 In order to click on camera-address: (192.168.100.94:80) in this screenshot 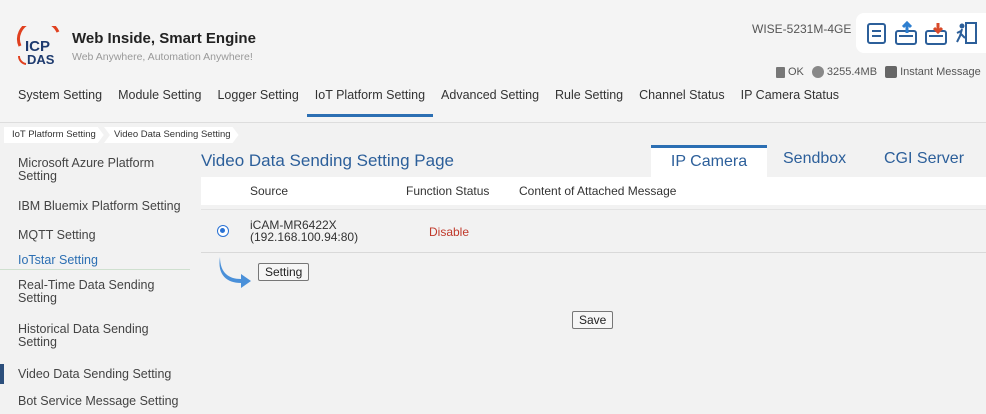, I will do `click(304, 237)`.